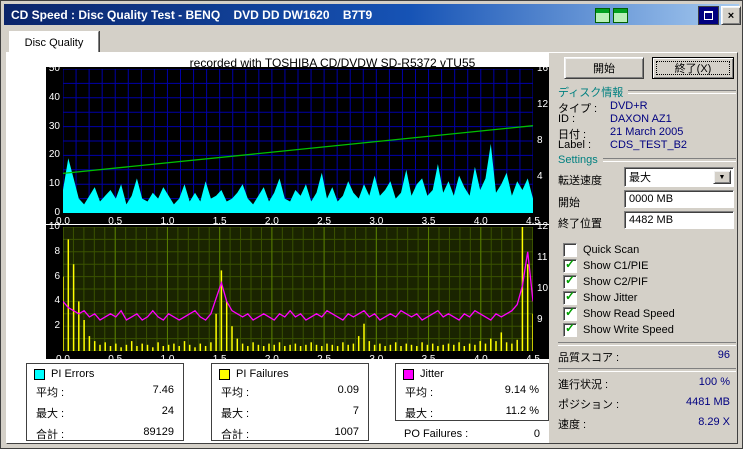 The image size is (743, 449). I want to click on axis-tick-label: 40, so click(54, 97).